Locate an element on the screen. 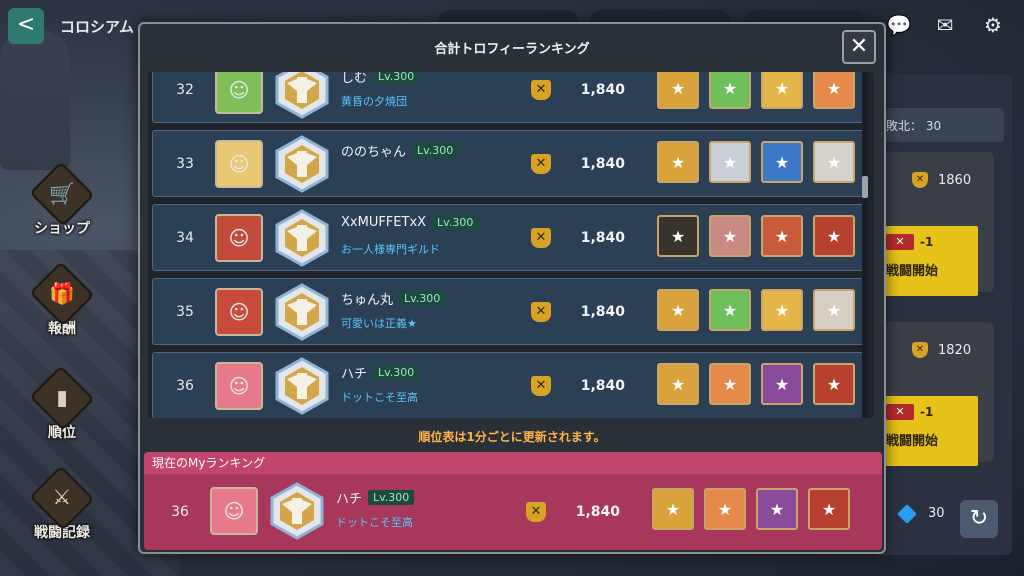 The height and width of the screenshot is (576, 1024). ranking-row: 33 ☺ ののちゃん Lv.300 ✕ 1,840 ★ ★ ★ ★ is located at coordinates (509, 163).